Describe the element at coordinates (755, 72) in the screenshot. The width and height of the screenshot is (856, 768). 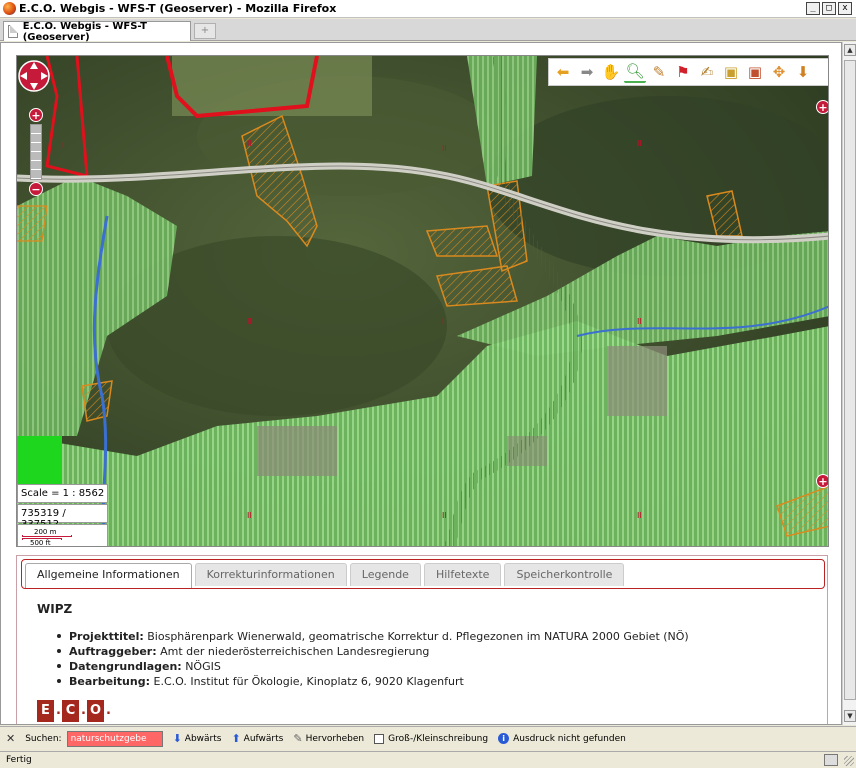
I see `save-folder-alt-icon: ▣` at that location.